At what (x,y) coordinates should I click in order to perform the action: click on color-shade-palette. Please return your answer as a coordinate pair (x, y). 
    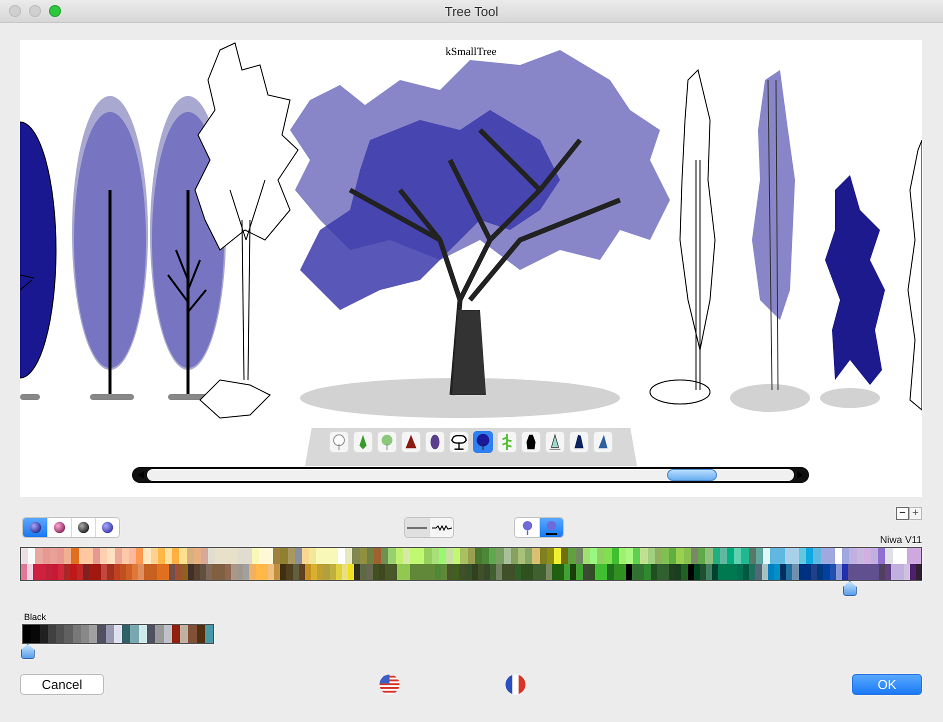
    Looking at the image, I should click on (118, 634).